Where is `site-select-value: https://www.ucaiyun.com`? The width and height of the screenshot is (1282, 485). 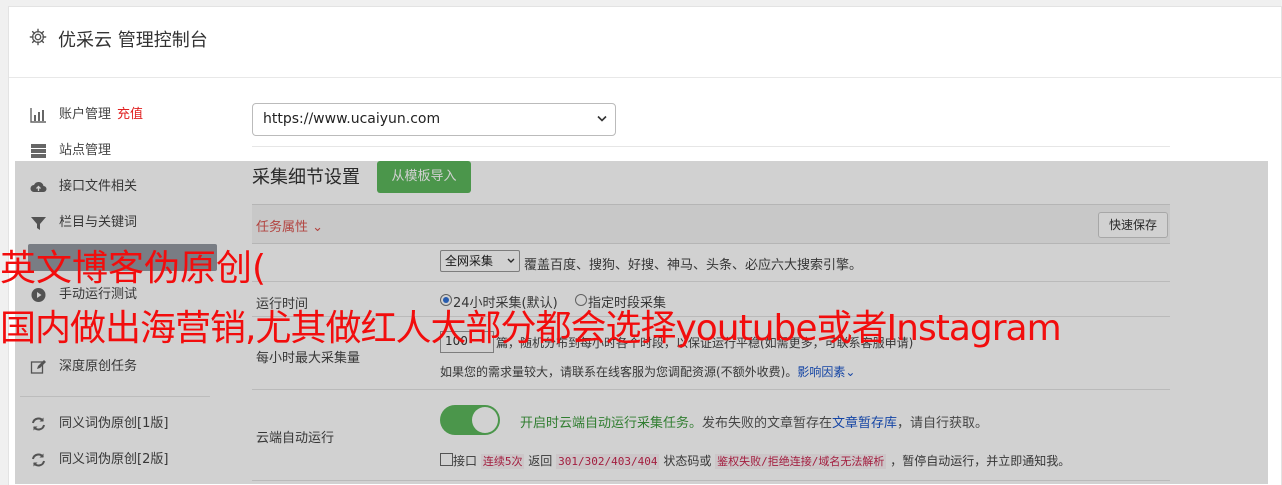
site-select-value: https://www.ucaiyun.com is located at coordinates (352, 119).